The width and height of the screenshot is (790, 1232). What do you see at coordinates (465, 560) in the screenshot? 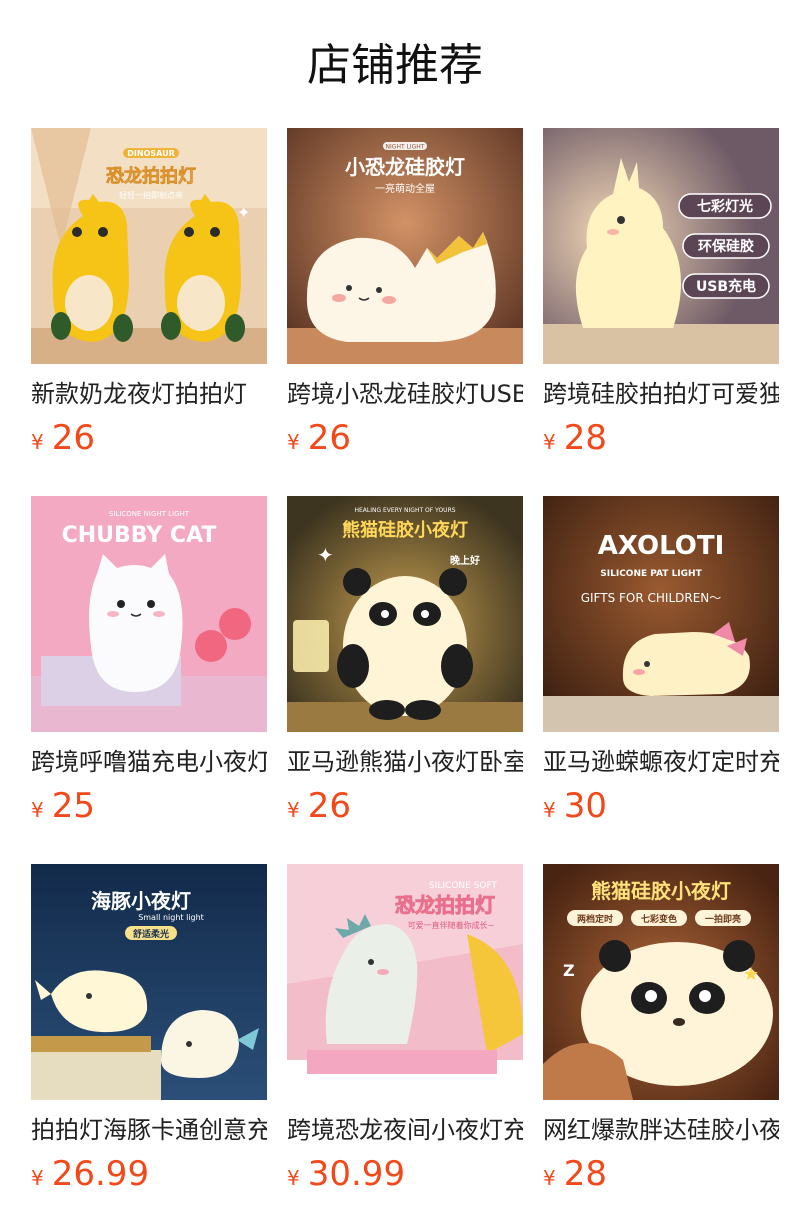
I see `svg-text: 晚上好` at bounding box center [465, 560].